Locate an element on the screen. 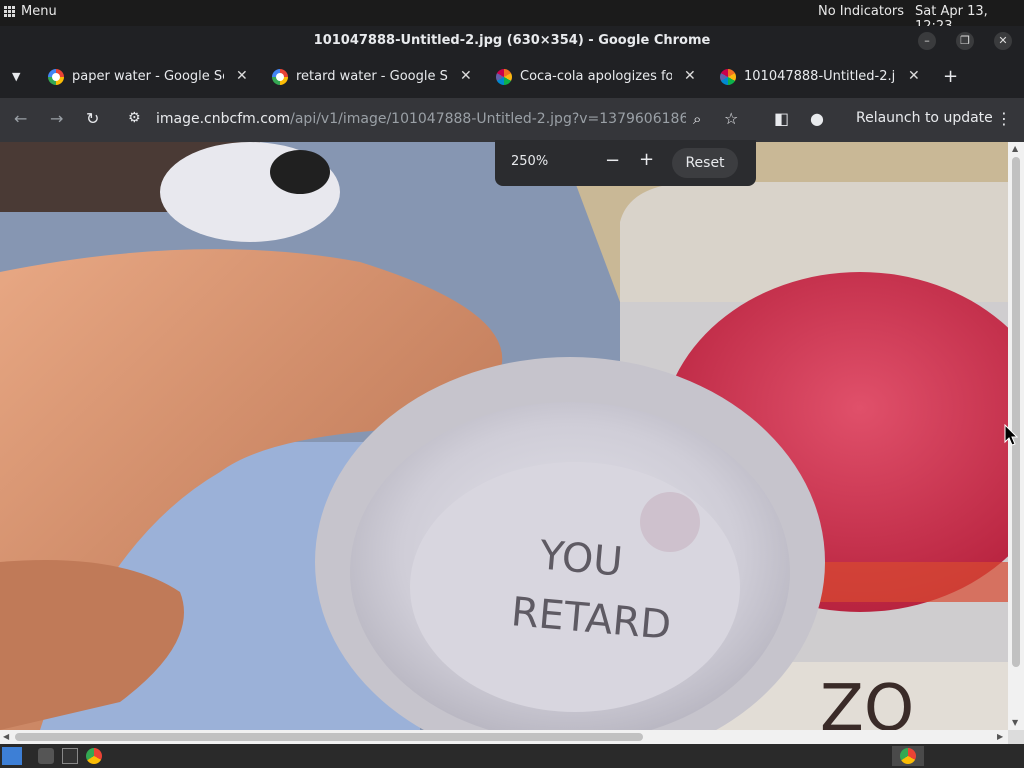 The height and width of the screenshot is (768, 1024). zoom-in-plus-icon: + is located at coordinates (646, 159).